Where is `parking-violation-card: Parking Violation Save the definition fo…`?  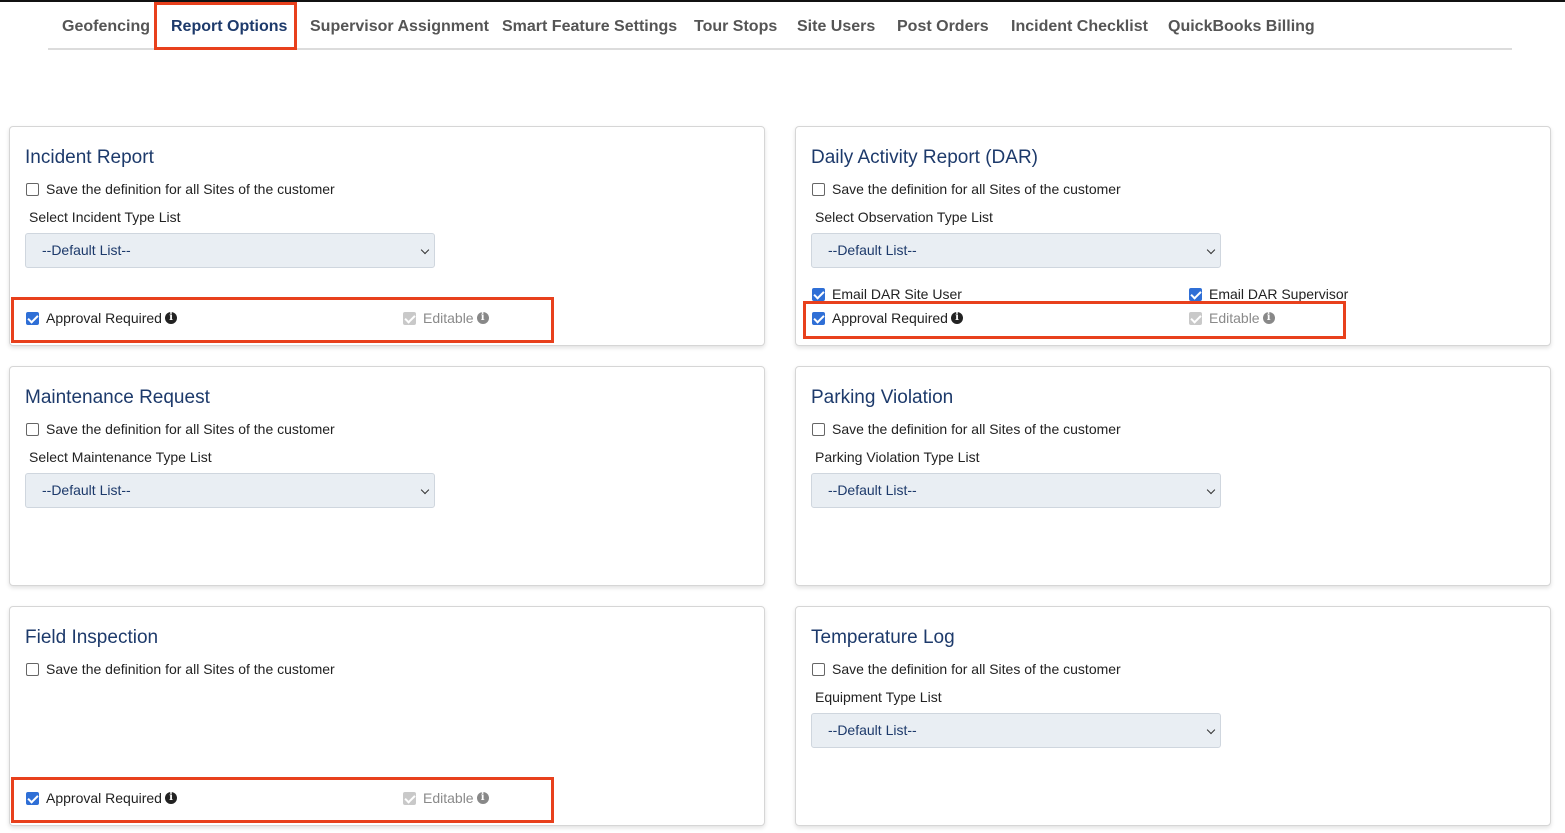
parking-violation-card: Parking Violation Save the definition fo… is located at coordinates (1173, 476).